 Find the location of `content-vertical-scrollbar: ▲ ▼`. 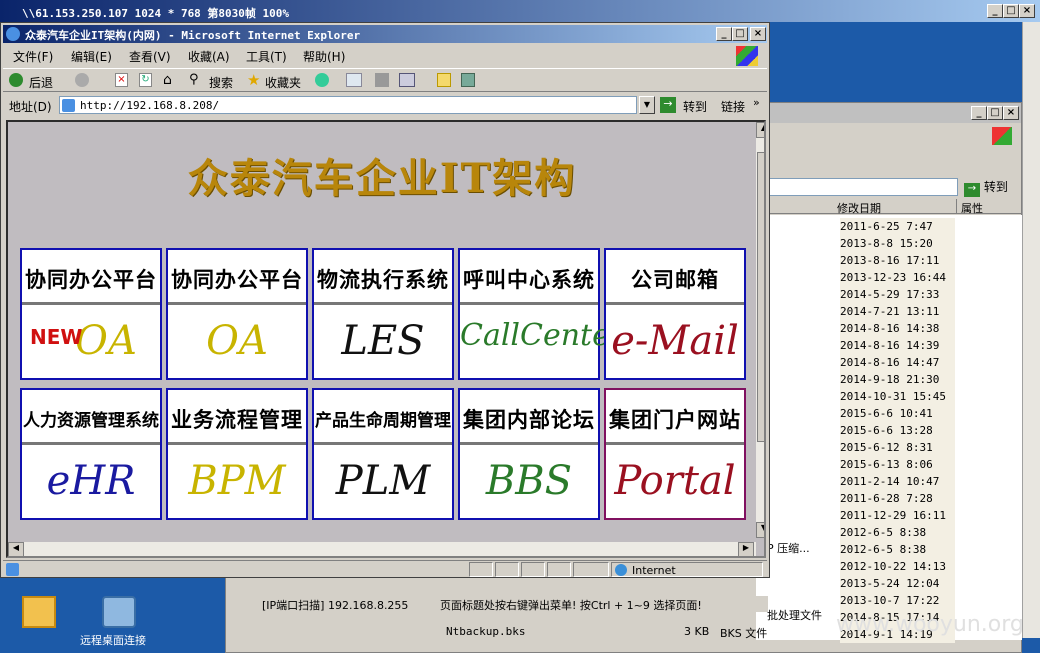

content-vertical-scrollbar: ▲ ▼ is located at coordinates (760, 330).